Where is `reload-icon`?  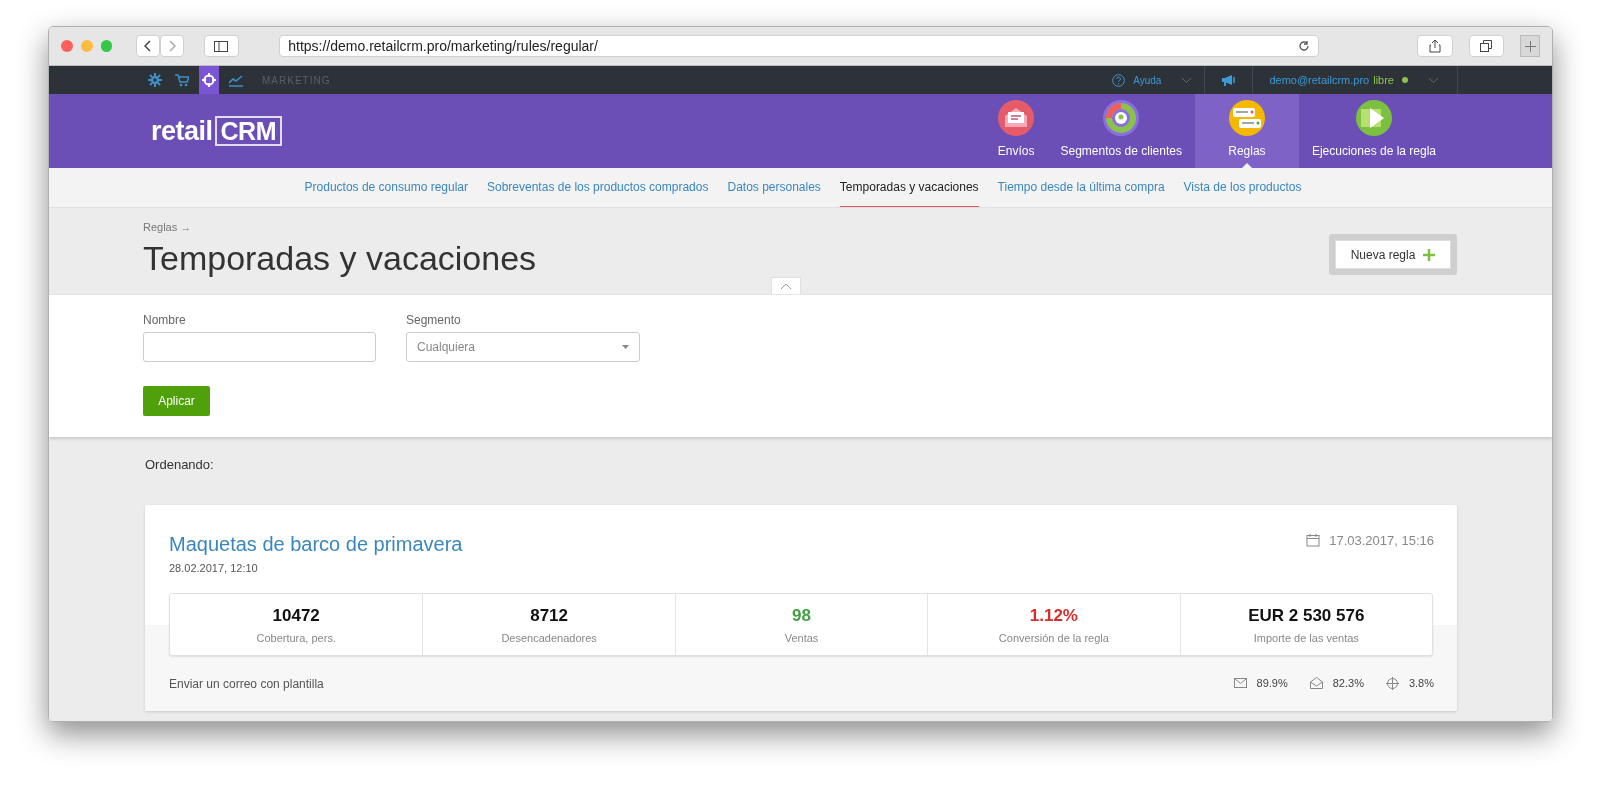
reload-icon is located at coordinates (1304, 46).